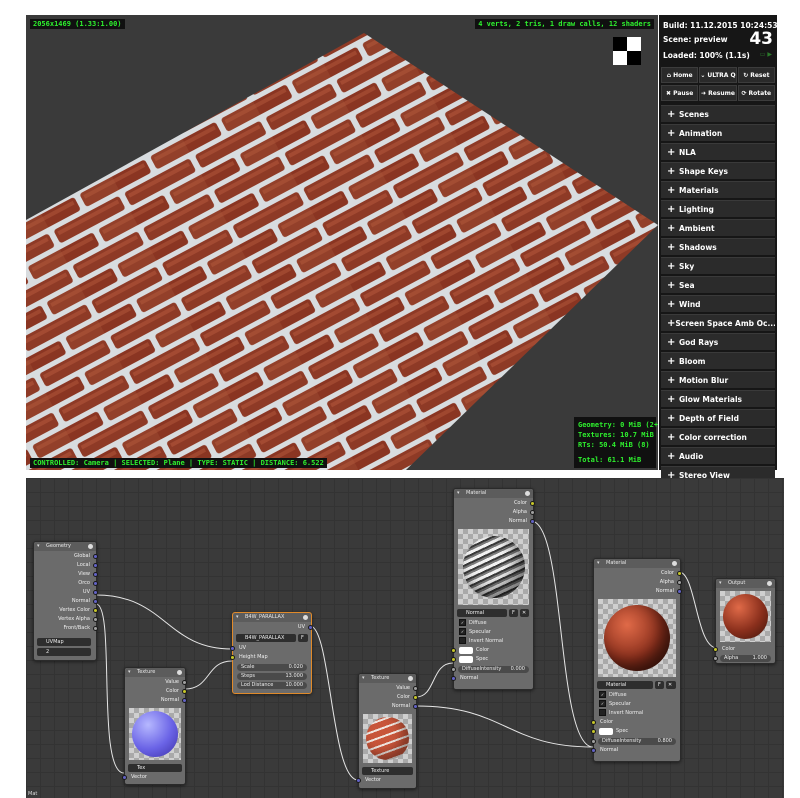  What do you see at coordinates (272, 685) in the screenshot?
I see `lod-distance-field: Lod Distance 10.000` at bounding box center [272, 685].